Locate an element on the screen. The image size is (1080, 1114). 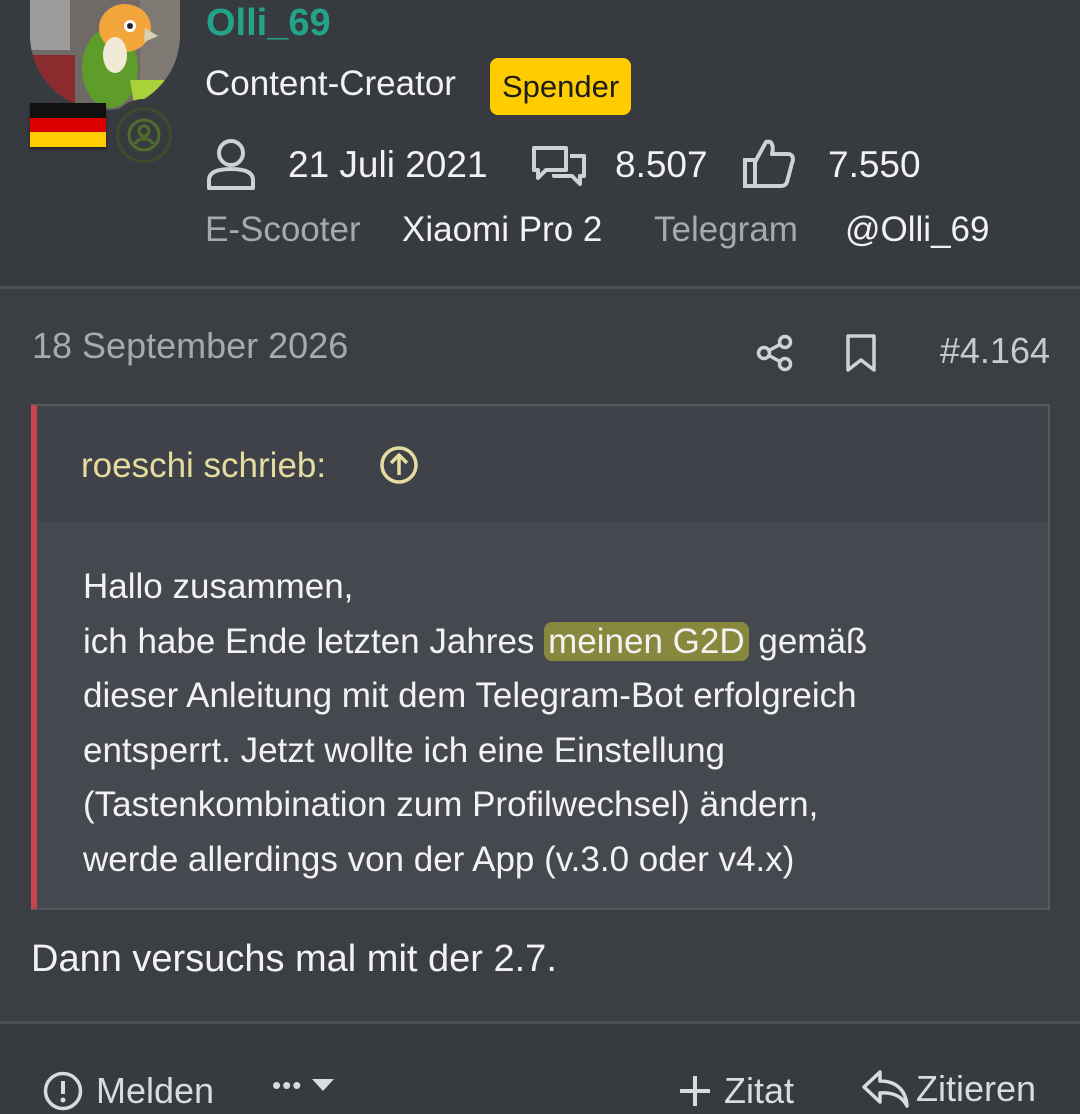
field-value-escooter: Xiaomi Pro 2 is located at coordinates (502, 229).